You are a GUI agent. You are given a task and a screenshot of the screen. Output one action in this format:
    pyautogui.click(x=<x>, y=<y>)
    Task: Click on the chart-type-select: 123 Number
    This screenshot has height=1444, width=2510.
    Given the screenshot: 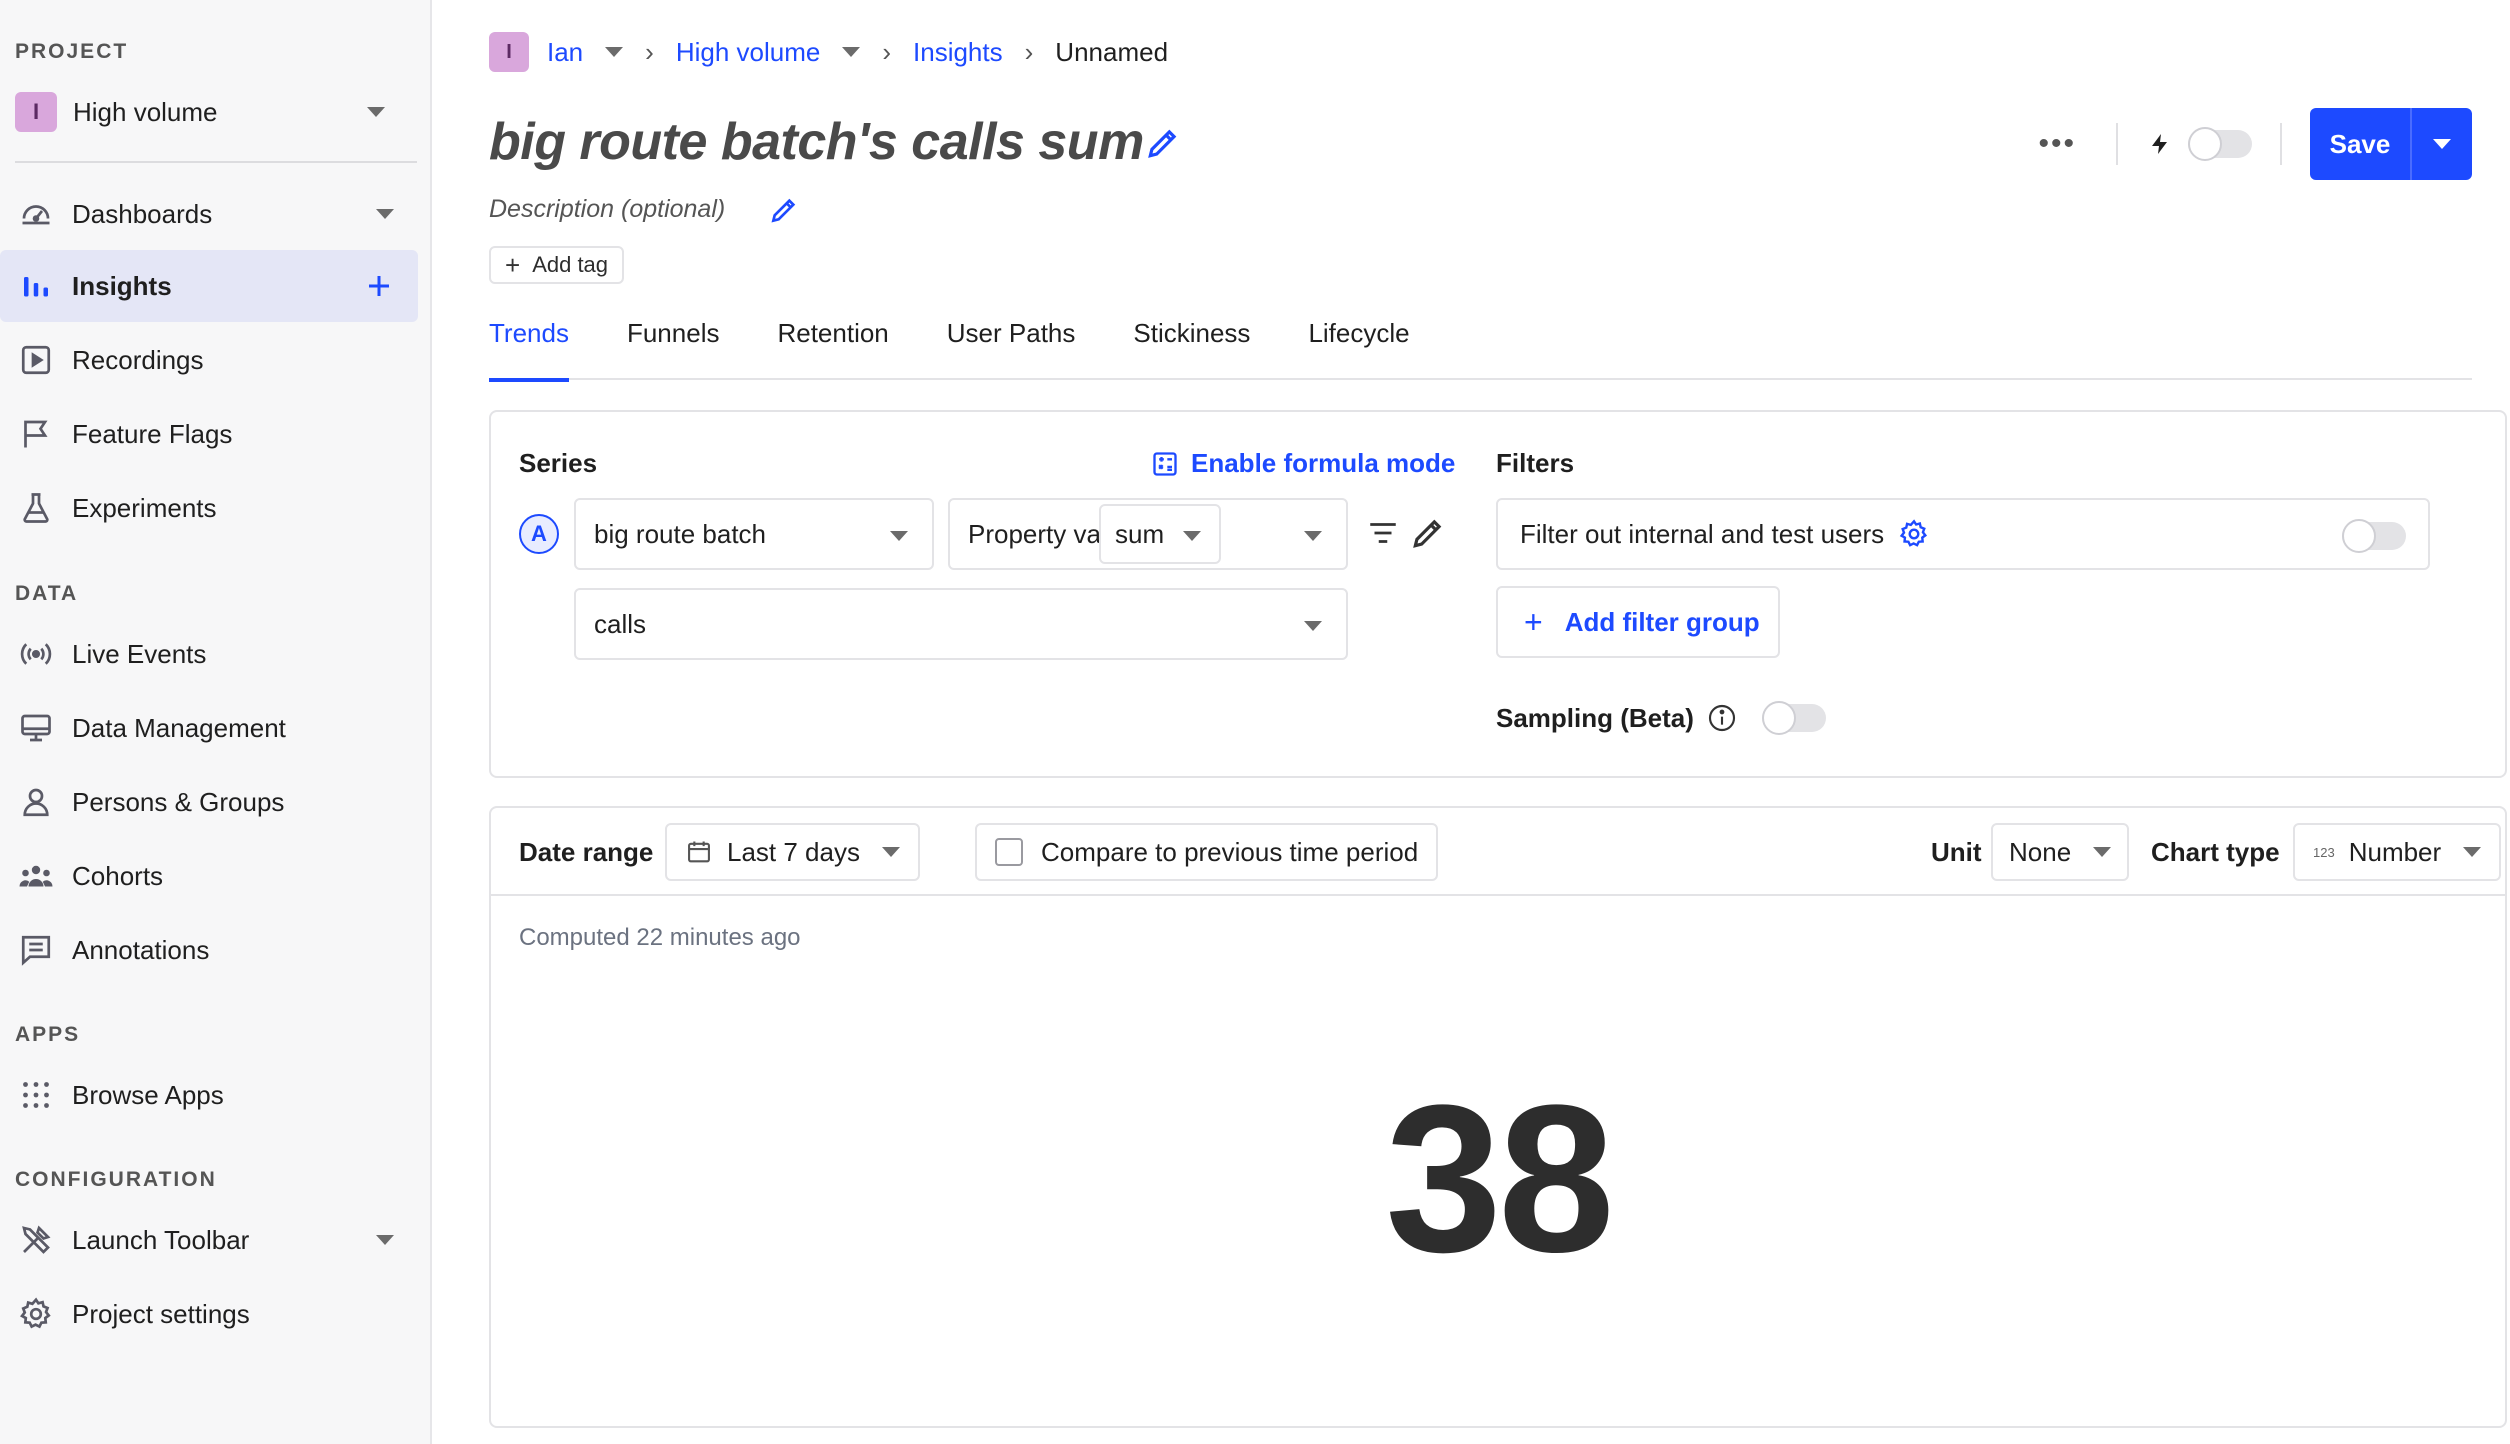 What is the action you would take?
    pyautogui.click(x=2397, y=852)
    